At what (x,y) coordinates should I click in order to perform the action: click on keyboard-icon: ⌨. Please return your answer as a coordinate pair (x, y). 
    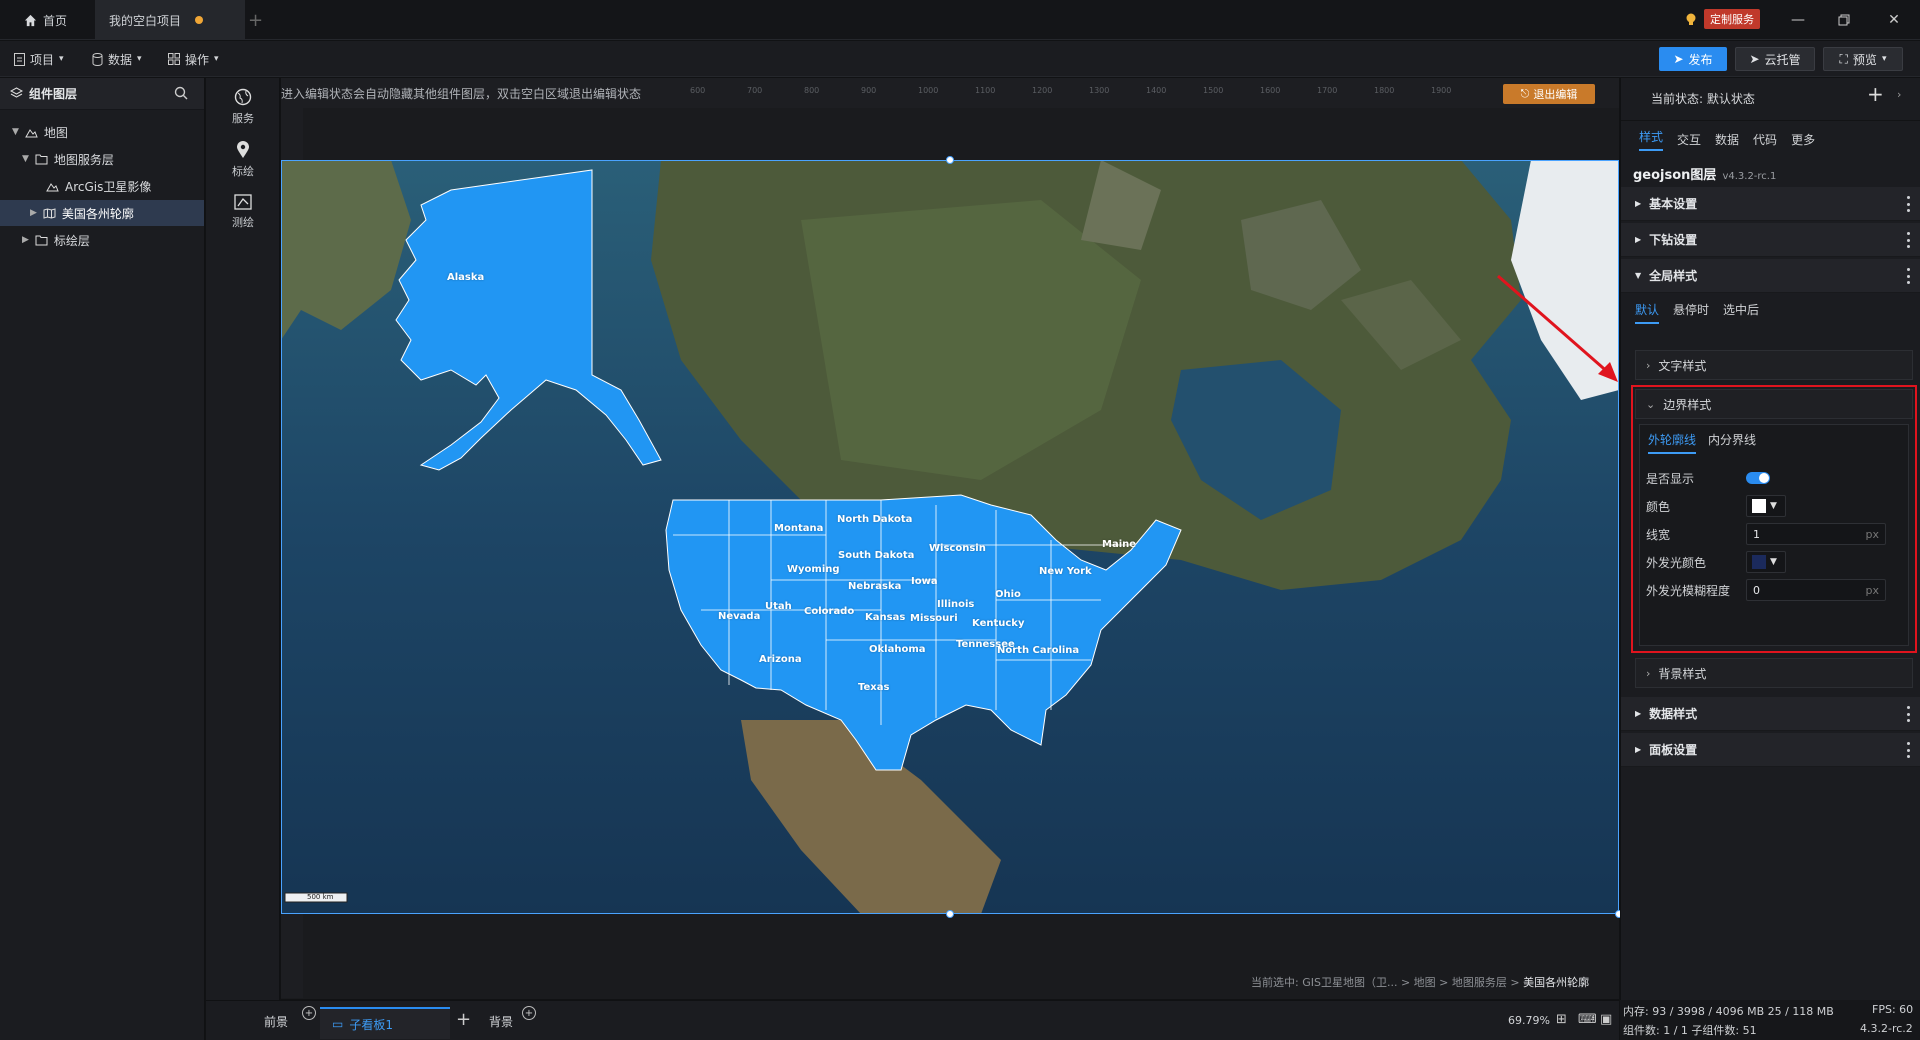
    Looking at the image, I should click on (1587, 1019).